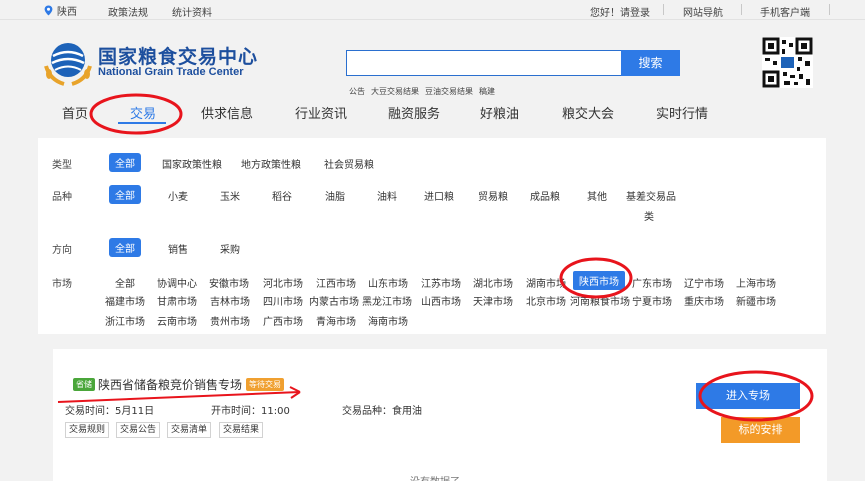 The width and height of the screenshot is (865, 481). What do you see at coordinates (178, 195) in the screenshot?
I see `variety-option: 小麦` at bounding box center [178, 195].